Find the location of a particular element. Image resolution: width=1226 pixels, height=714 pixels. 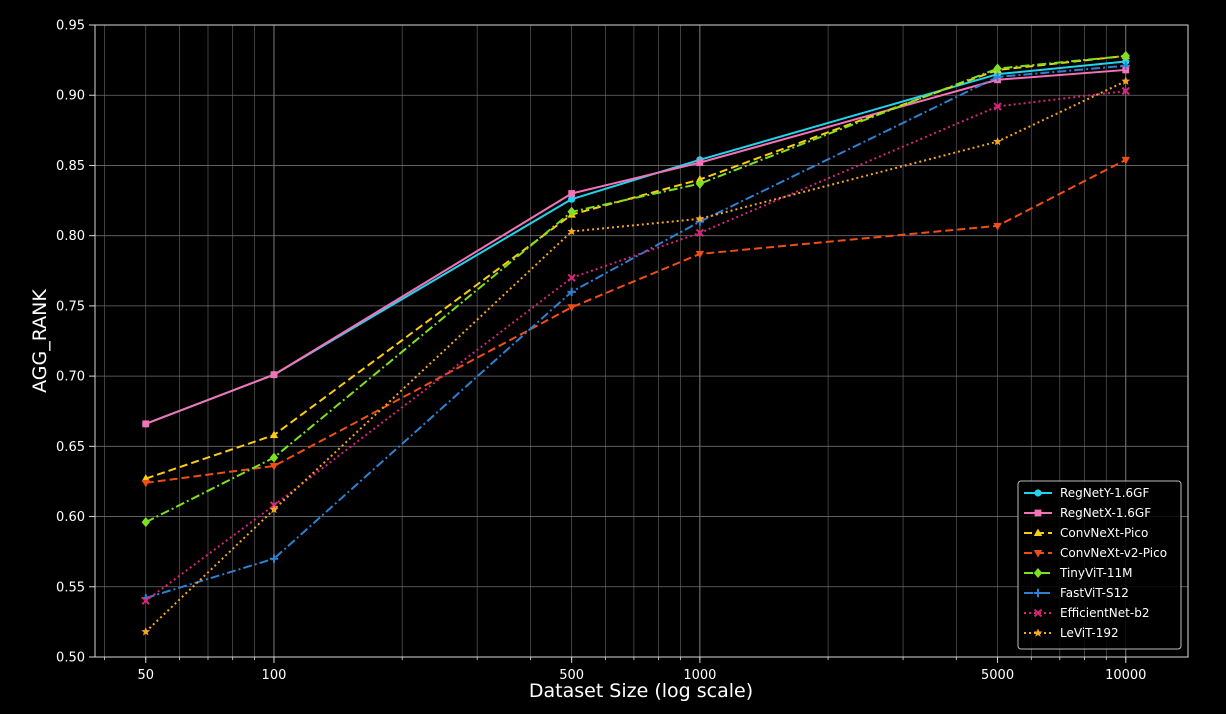

x-tick-label: 50 is located at coordinates (145, 675).